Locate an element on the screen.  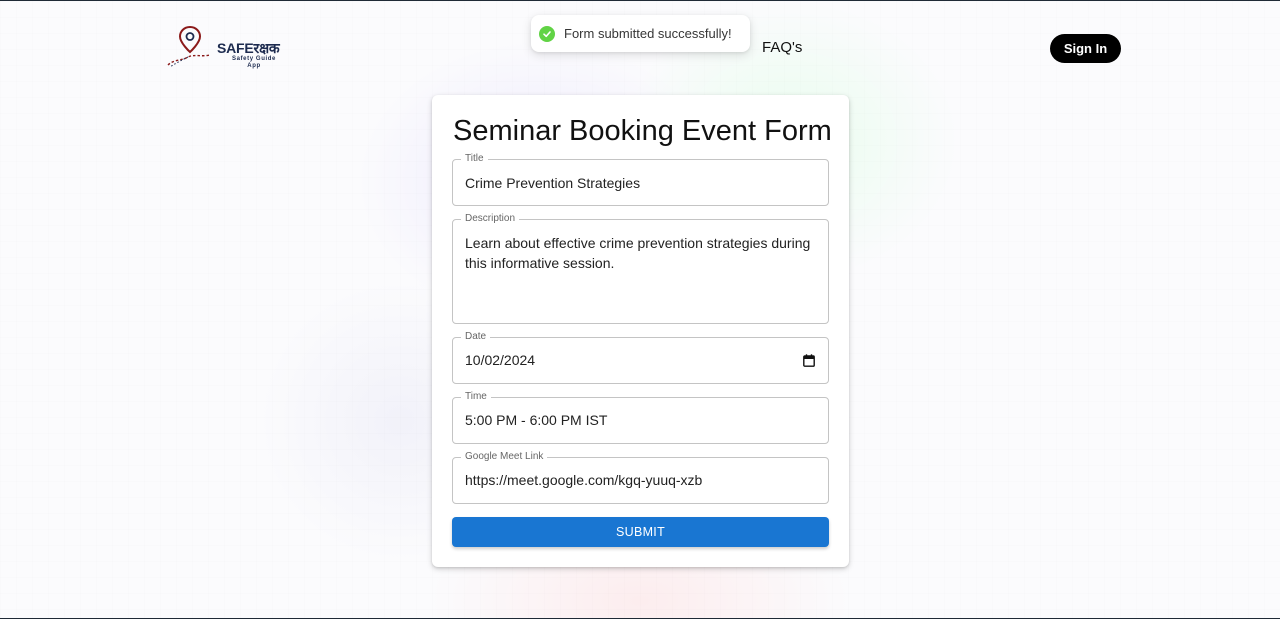
title-field-label: Title is located at coordinates (474, 159).